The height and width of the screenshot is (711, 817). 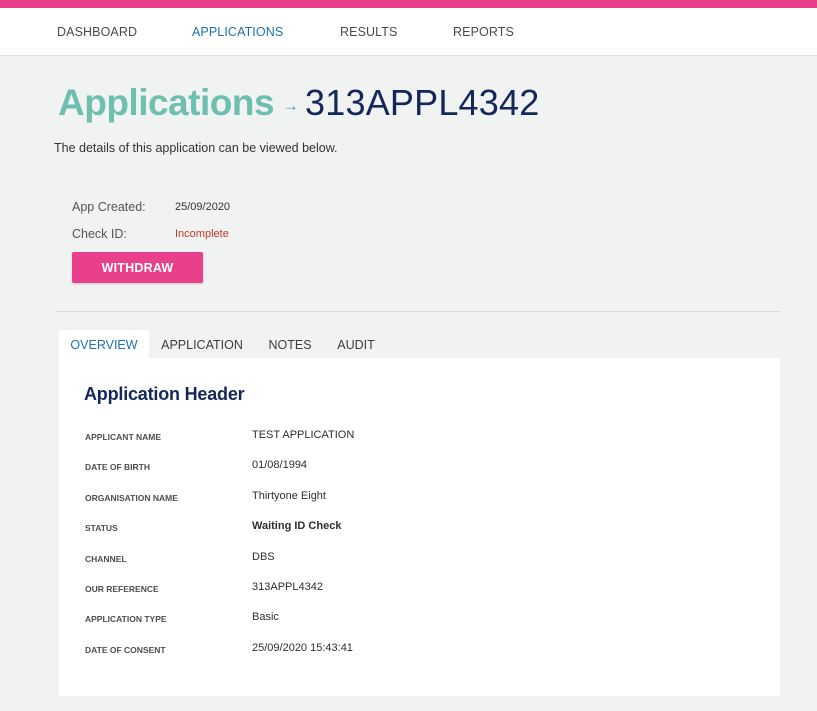 What do you see at coordinates (137, 267) in the screenshot?
I see `withdraw-button: WITHDRAW` at bounding box center [137, 267].